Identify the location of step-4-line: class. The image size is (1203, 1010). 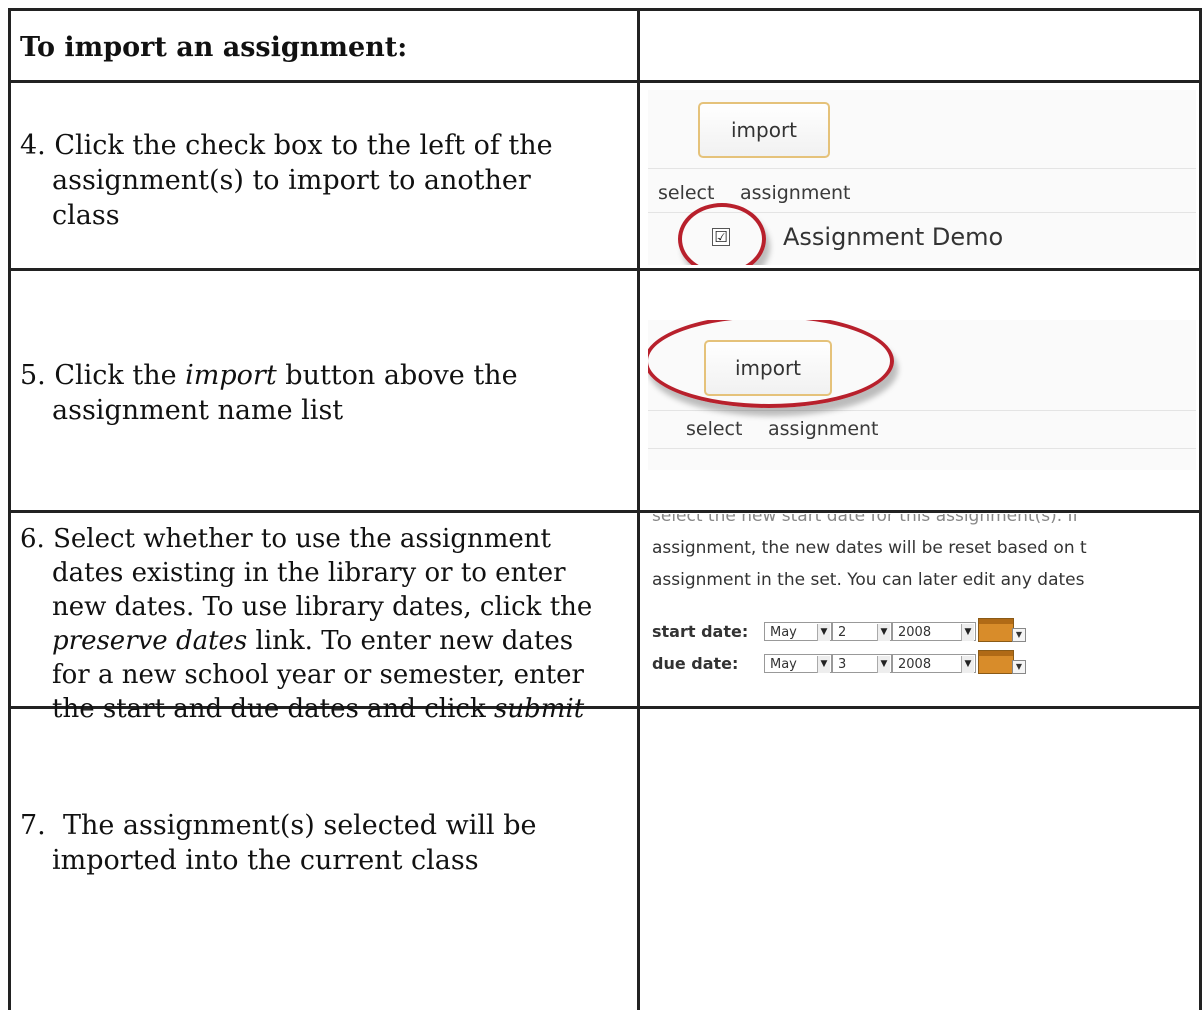
(86, 215).